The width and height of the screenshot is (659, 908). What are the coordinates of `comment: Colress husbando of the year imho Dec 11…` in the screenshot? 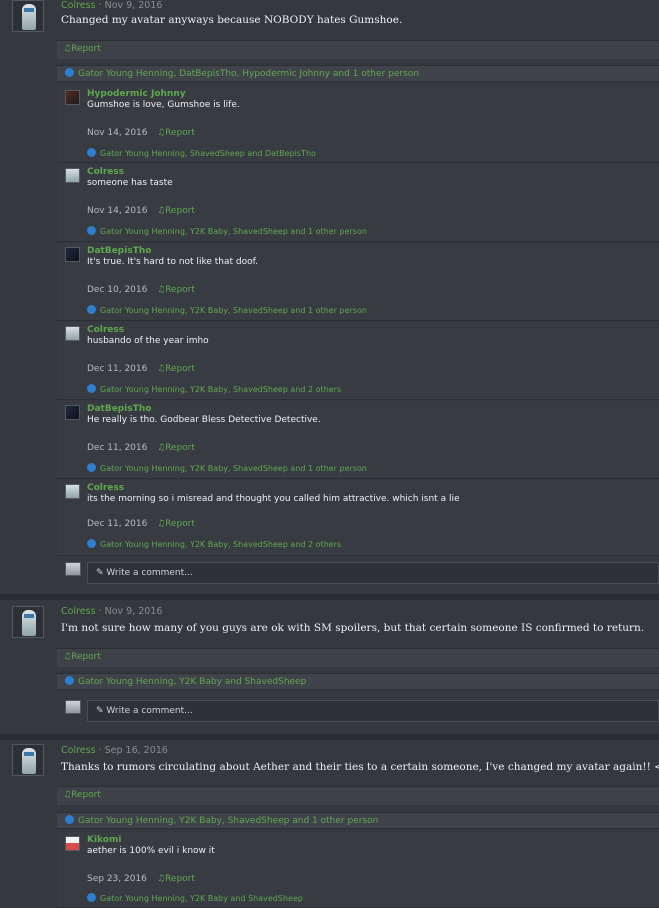 It's located at (358, 361).